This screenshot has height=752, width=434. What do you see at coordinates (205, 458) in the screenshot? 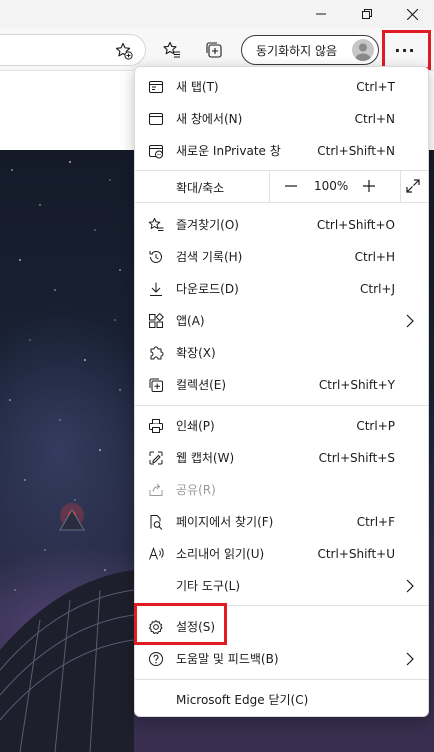
I see `menu-label: 웹 캡처(W)` at bounding box center [205, 458].